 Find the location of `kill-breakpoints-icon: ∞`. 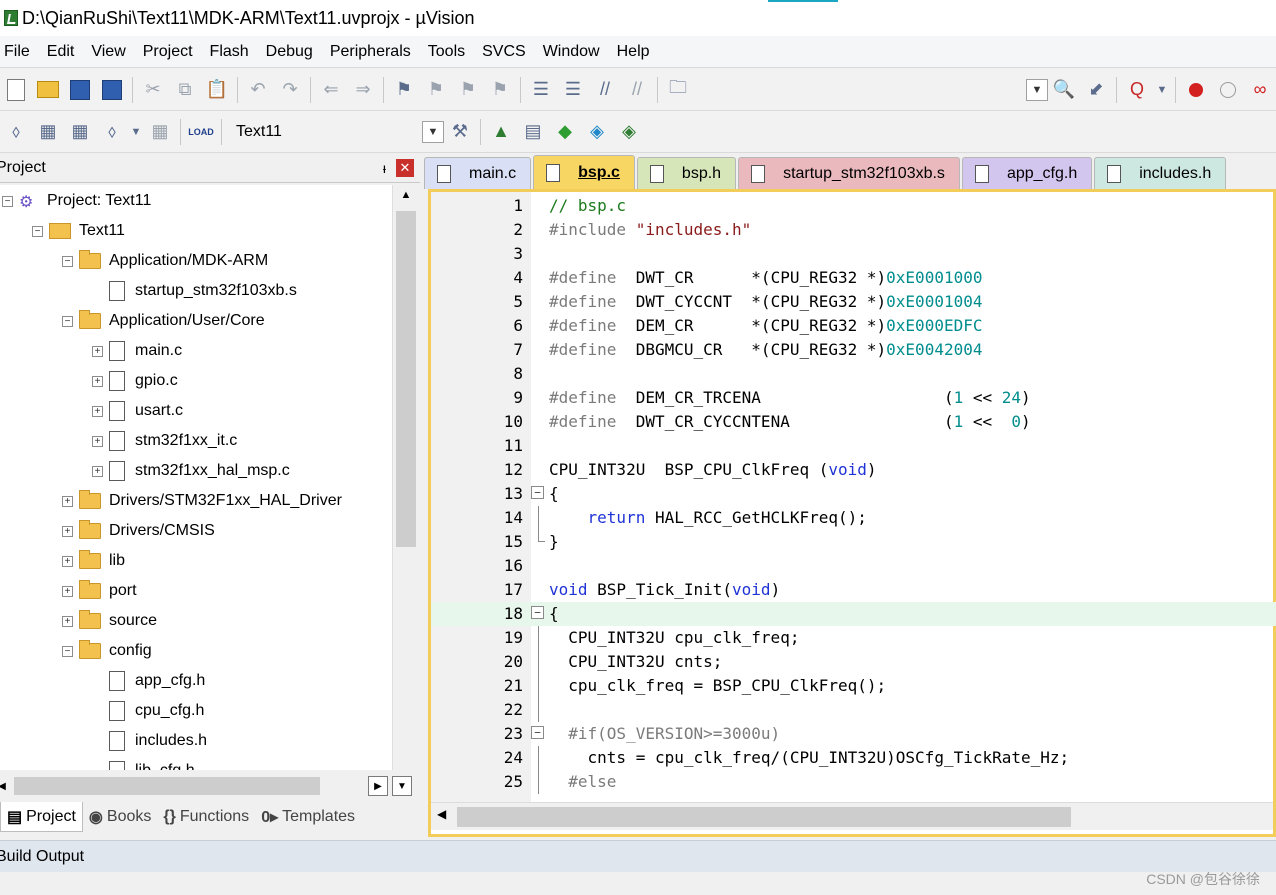

kill-breakpoints-icon: ∞ is located at coordinates (1260, 90).